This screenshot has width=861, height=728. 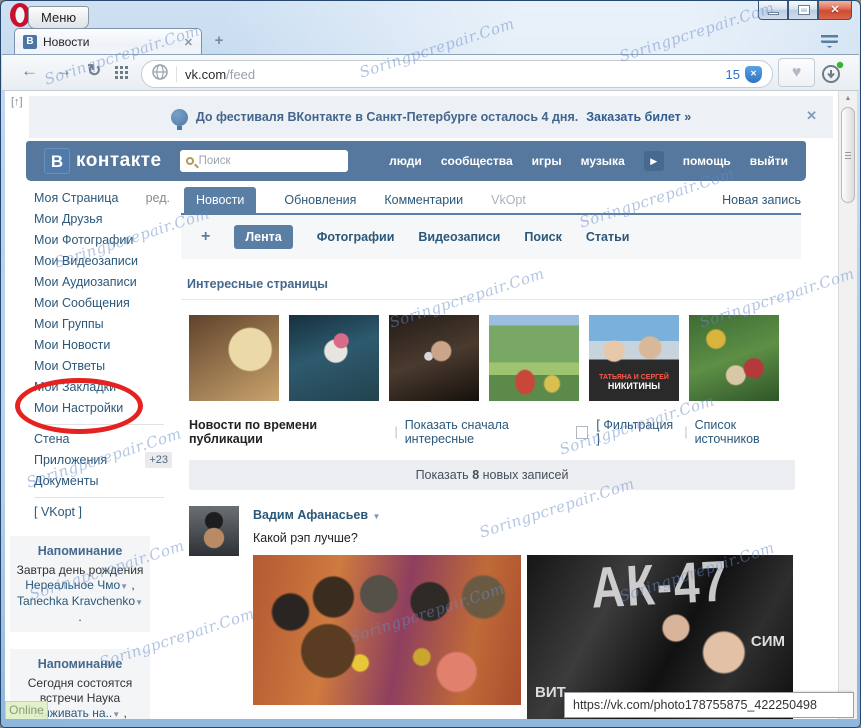 I want to click on new-tab-button: +, so click(x=219, y=41).